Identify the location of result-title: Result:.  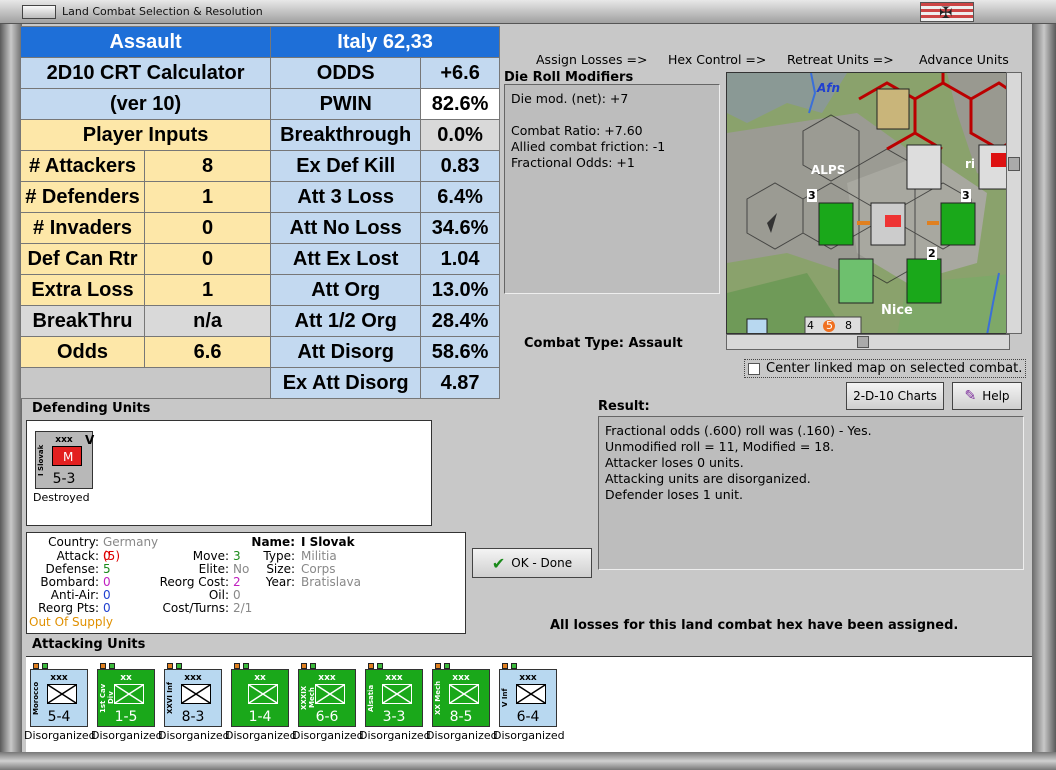
(624, 406).